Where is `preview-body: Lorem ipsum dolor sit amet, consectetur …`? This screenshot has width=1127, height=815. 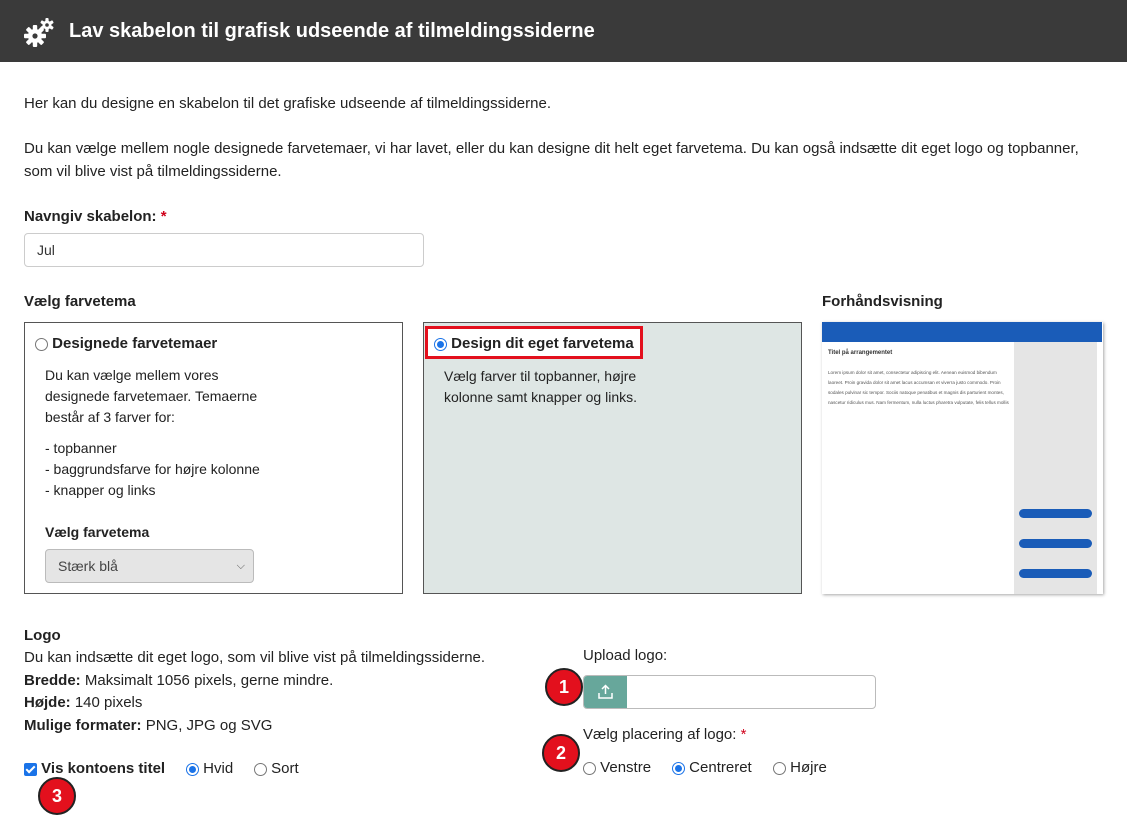 preview-body: Lorem ipsum dolor sit amet, consectetur … is located at coordinates (918, 387).